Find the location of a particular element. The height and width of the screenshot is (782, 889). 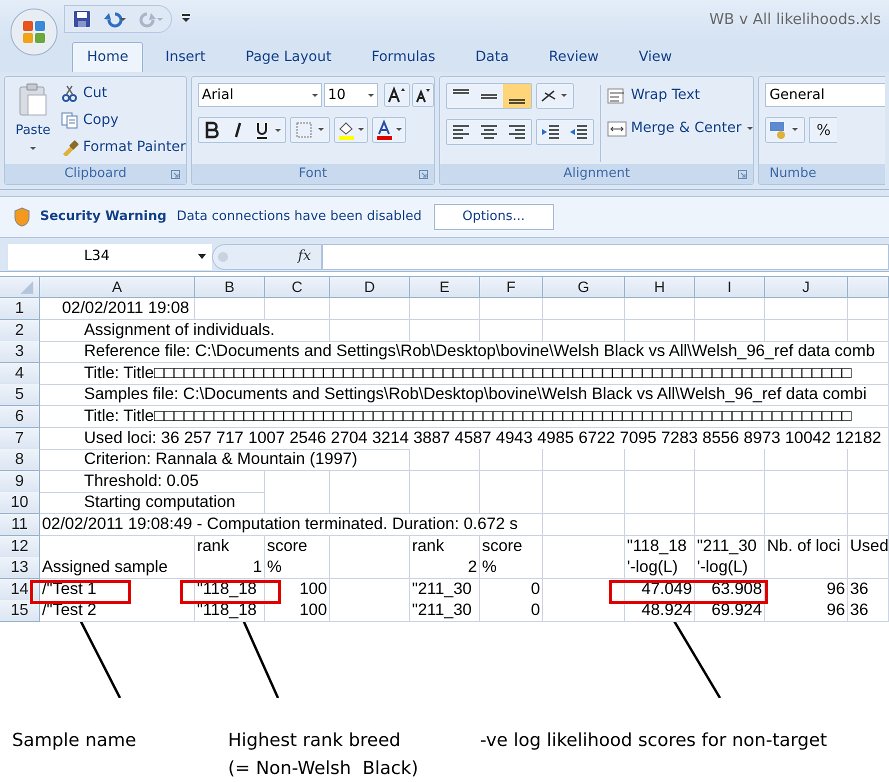

ribbon-tab: Review is located at coordinates (573, 57).